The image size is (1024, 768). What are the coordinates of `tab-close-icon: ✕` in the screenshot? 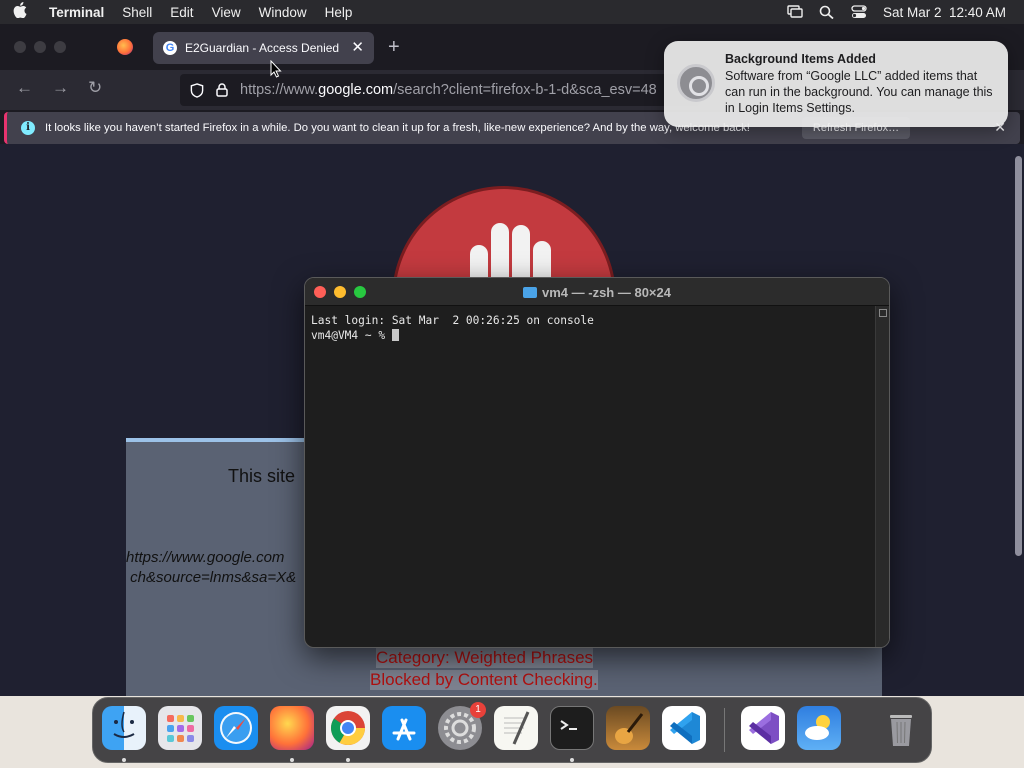 It's located at (357, 47).